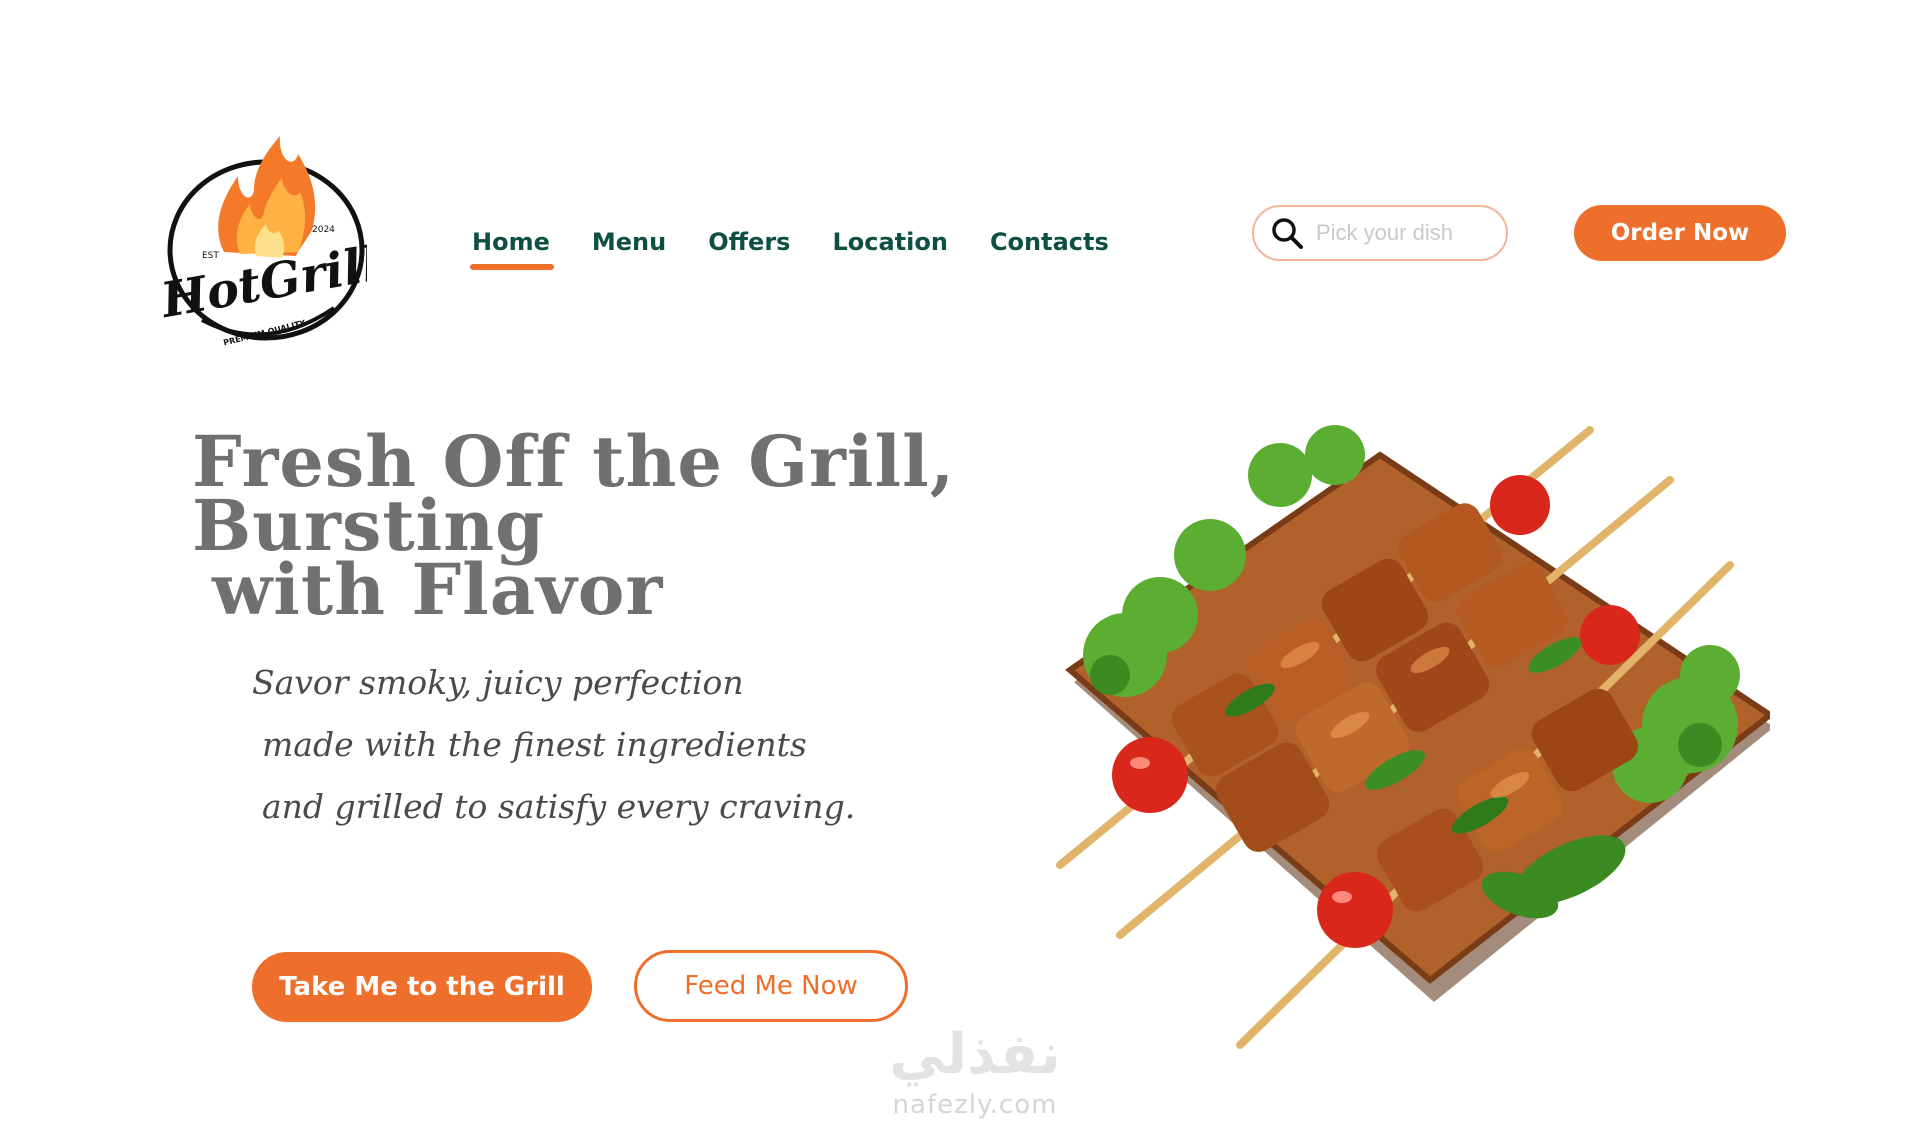 The image size is (1920, 1133). I want to click on search-box, so click(1380, 233).